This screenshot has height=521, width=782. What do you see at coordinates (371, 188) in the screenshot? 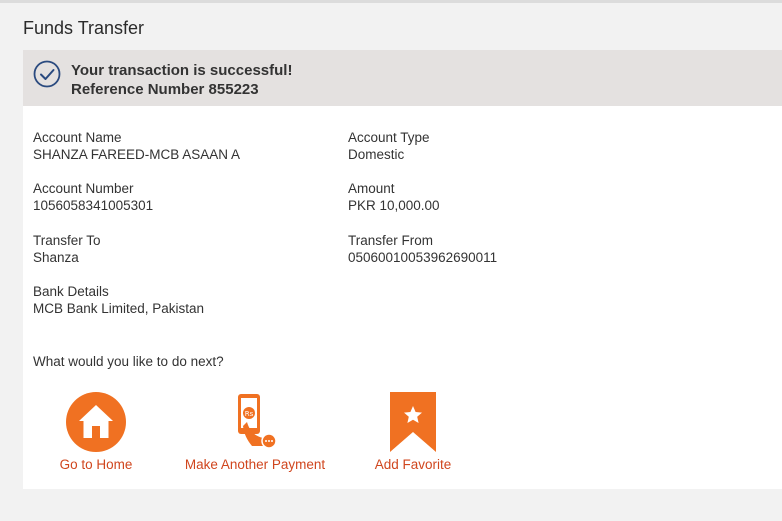
I see `amount-label: Amount` at bounding box center [371, 188].